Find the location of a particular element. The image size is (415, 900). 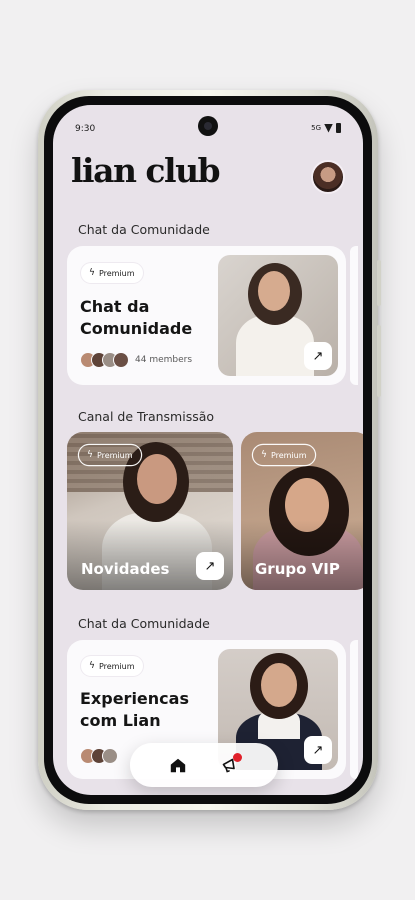

chat-community-card: ϟ Premium Chat da Comunidade 44 members is located at coordinates (212, 315).